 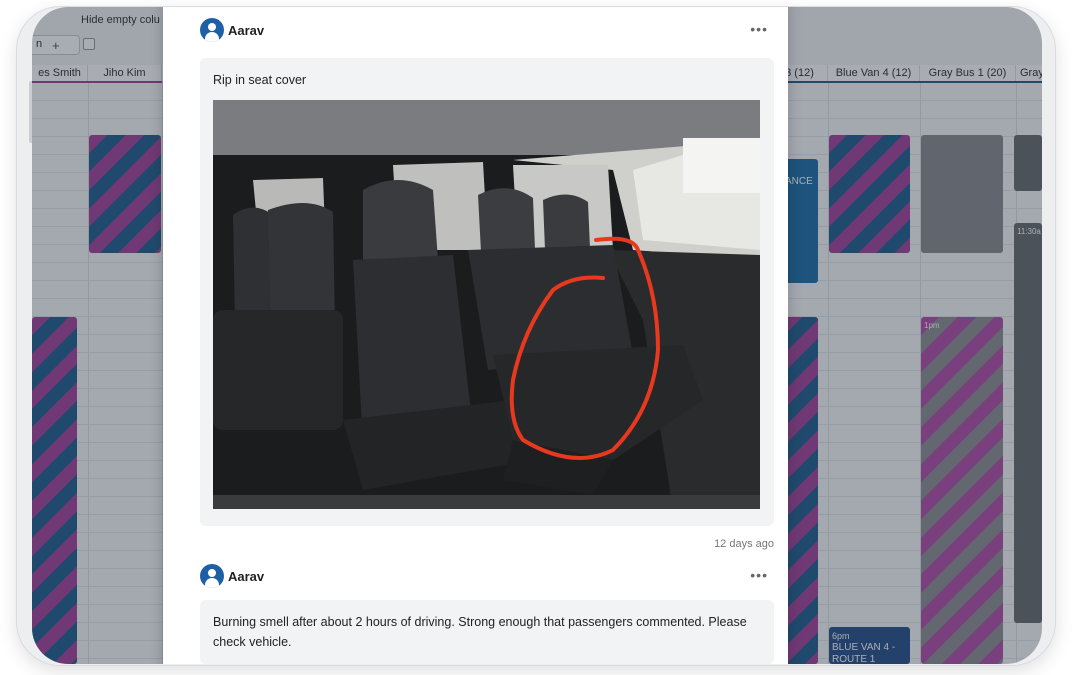 I want to click on post-text: Rip in seat cover, so click(x=260, y=80).